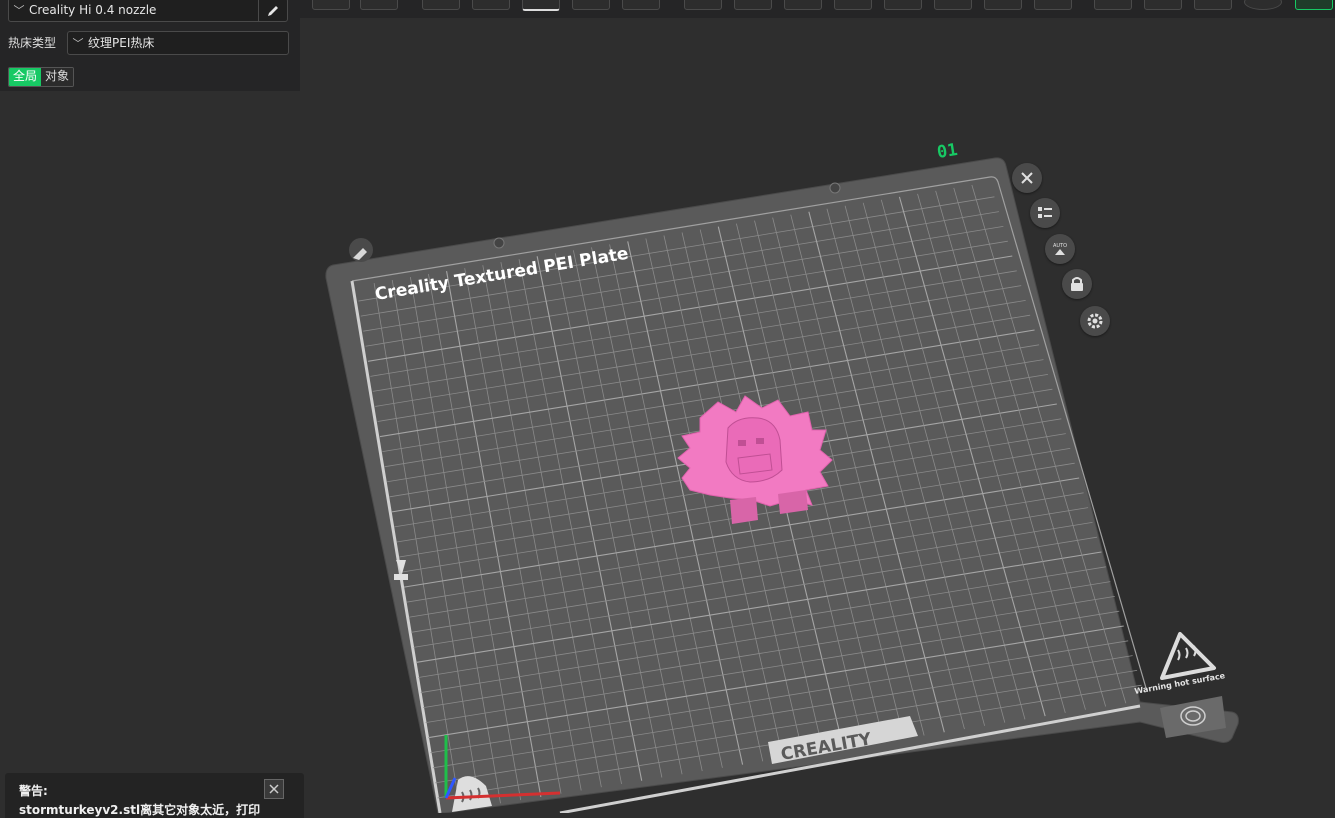 The width and height of the screenshot is (1335, 818). I want to click on close-notification-button, so click(274, 789).